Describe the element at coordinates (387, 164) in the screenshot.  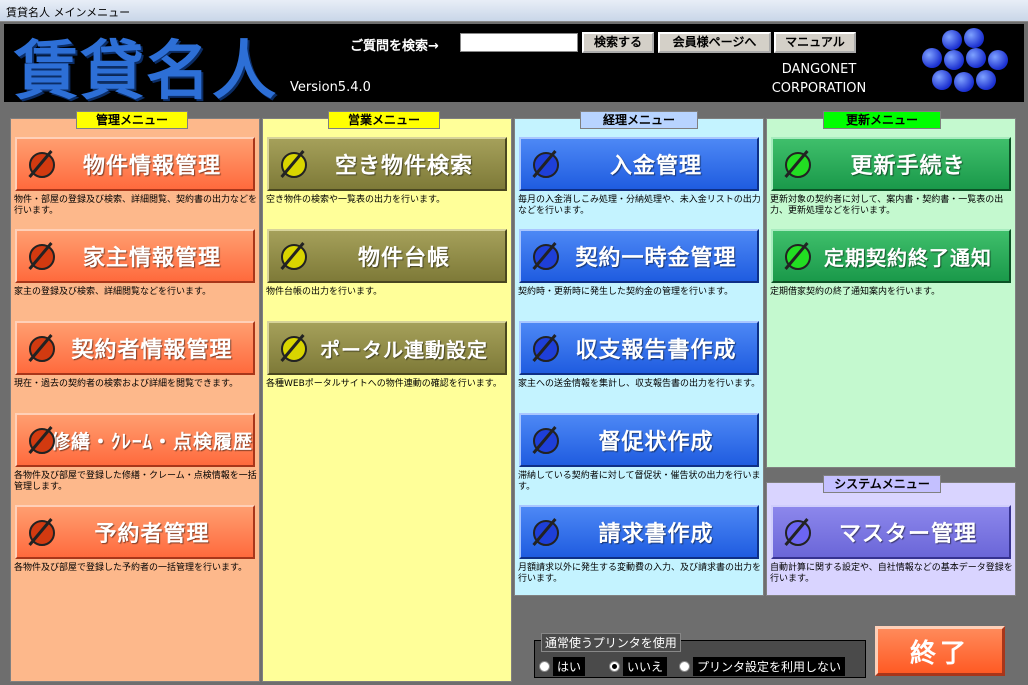
I see `akibukken-search-button: 空き物件検索` at that location.